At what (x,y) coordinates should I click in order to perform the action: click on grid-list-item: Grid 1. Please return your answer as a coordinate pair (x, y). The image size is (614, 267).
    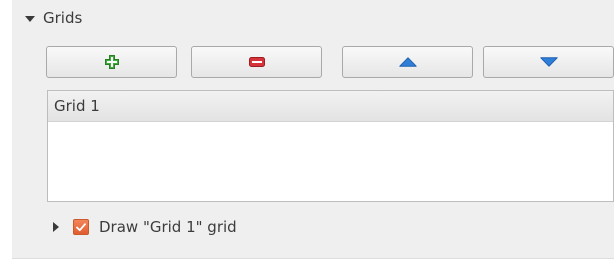
    Looking at the image, I should click on (330, 106).